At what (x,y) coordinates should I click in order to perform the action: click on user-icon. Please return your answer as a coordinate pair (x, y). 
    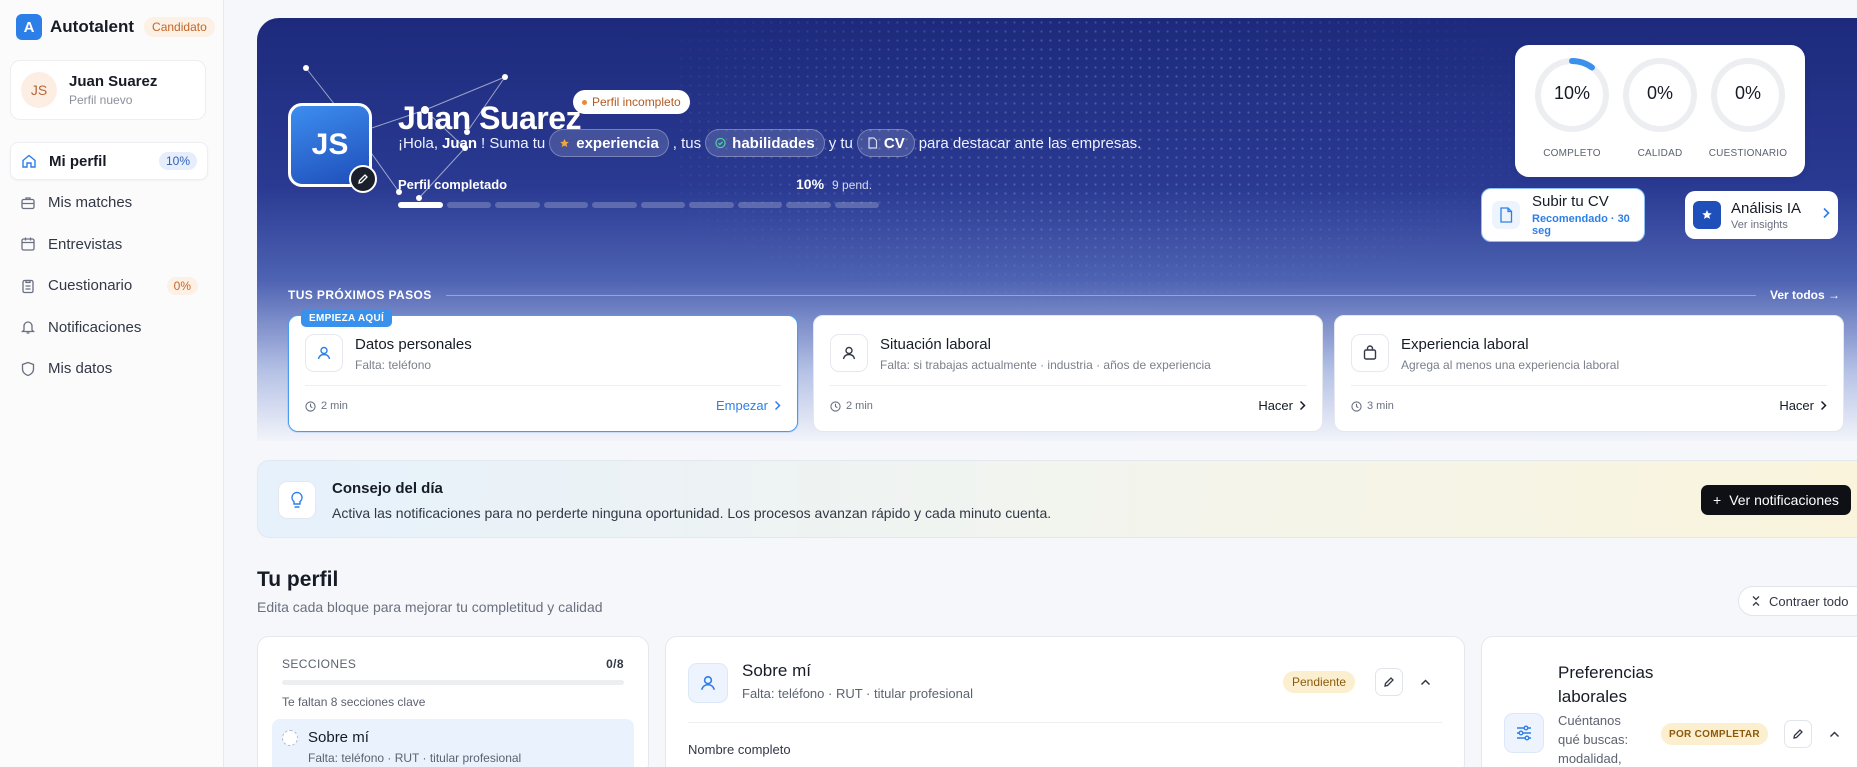
    Looking at the image, I should click on (324, 353).